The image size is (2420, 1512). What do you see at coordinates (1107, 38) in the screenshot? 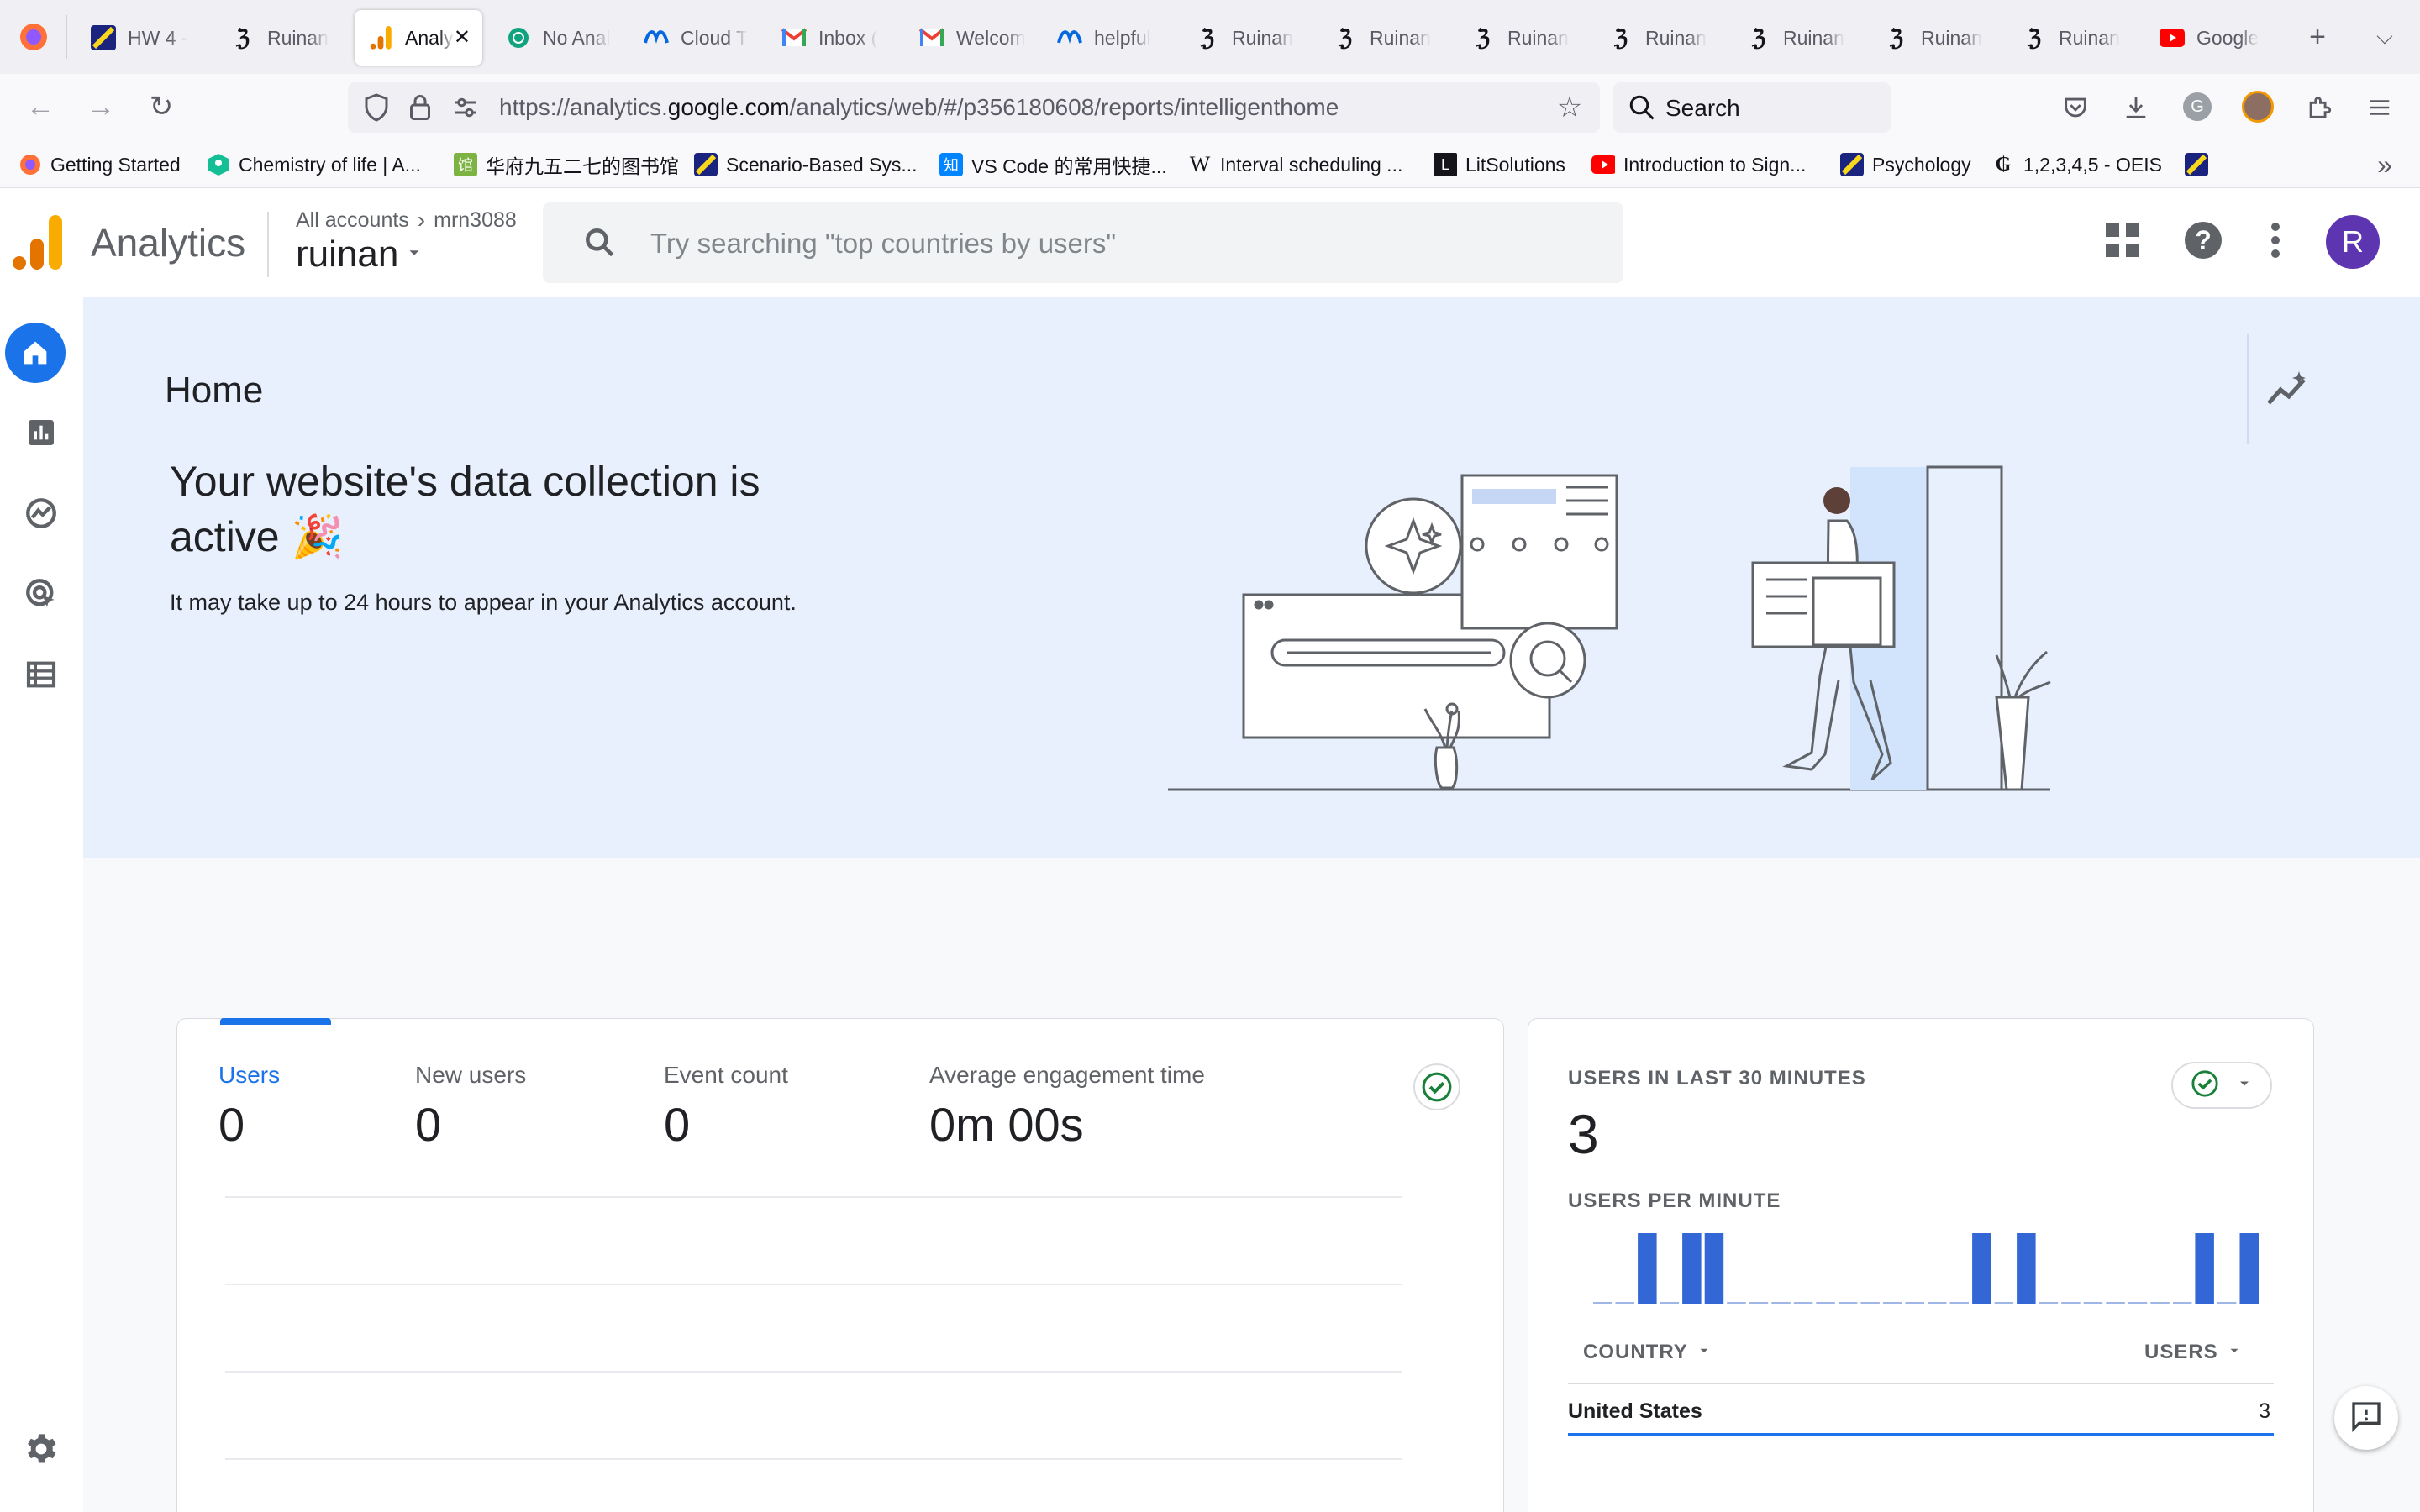
I see `browser-tab: helpful` at bounding box center [1107, 38].